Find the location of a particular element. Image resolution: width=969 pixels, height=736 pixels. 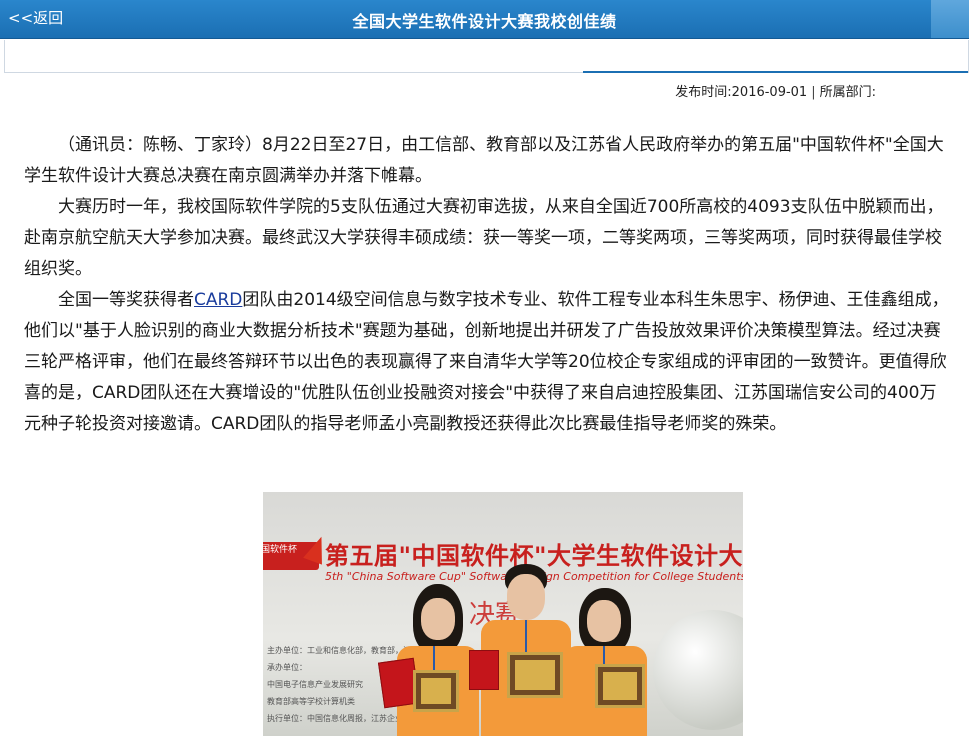

globe-decoration is located at coordinates (698, 670).